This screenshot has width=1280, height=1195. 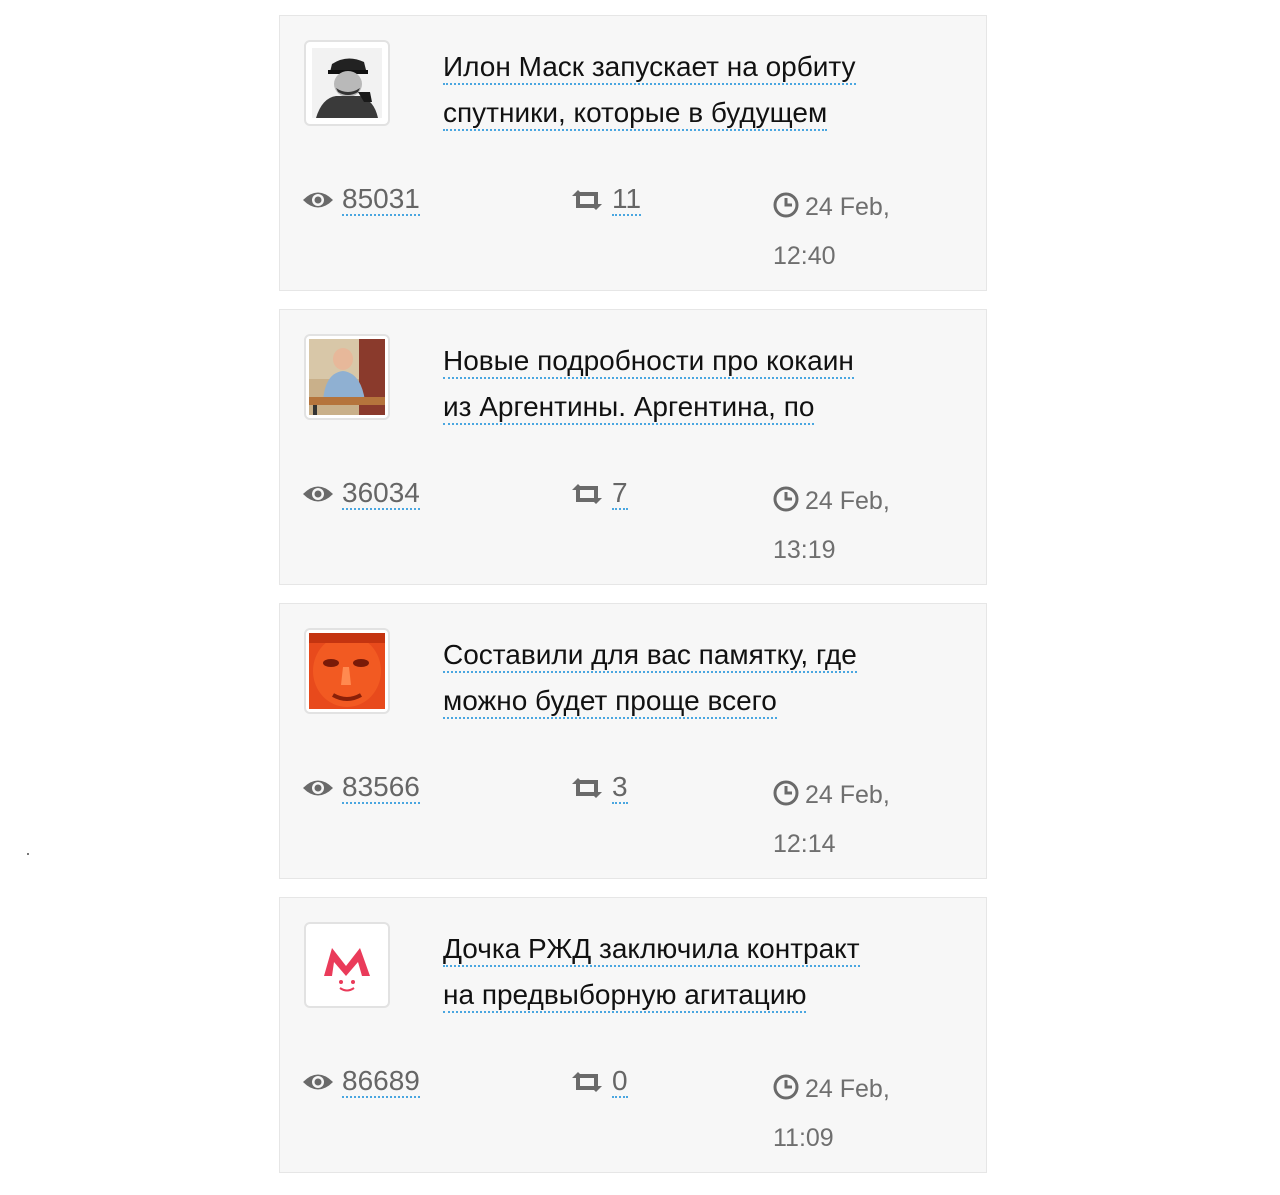 I want to click on post-title-line: Составили для вас памятку, где, so click(x=650, y=656).